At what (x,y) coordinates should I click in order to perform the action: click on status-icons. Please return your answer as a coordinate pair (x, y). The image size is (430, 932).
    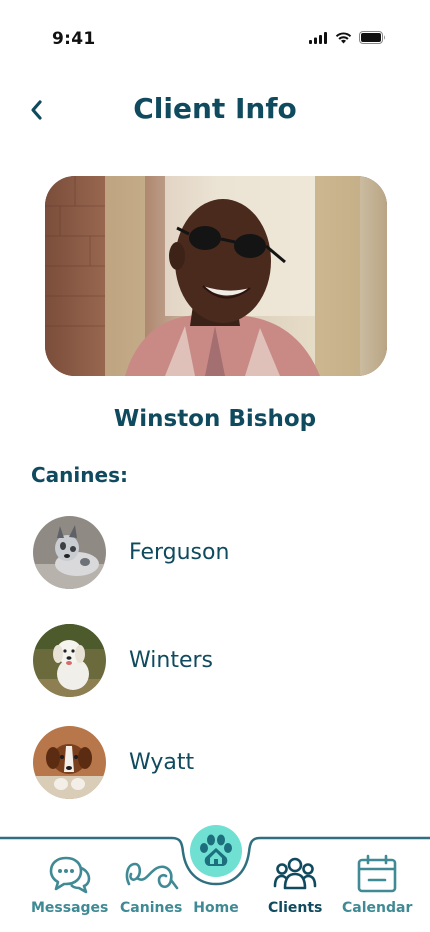
    Looking at the image, I should click on (347, 37).